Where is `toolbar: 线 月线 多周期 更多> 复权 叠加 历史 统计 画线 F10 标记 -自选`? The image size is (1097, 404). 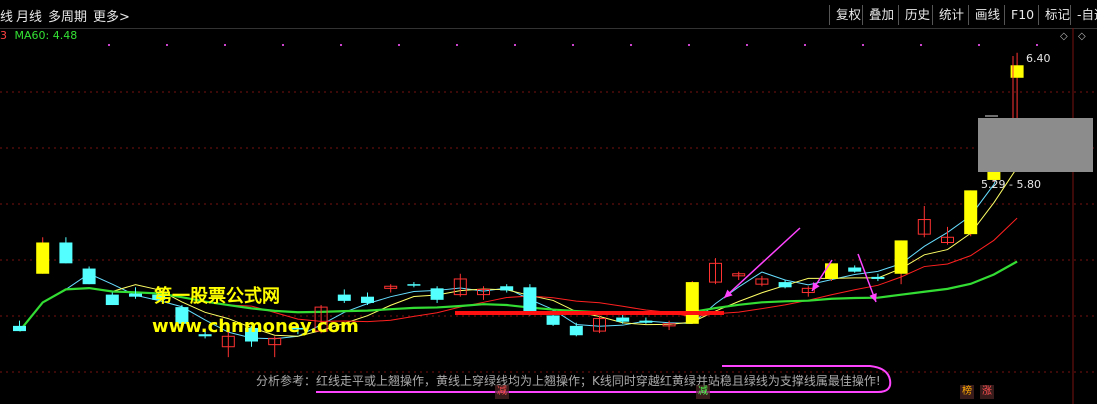
toolbar: 线 月线 多周期 更多> 复权 叠加 历史 统计 画线 F10 标记 -自选 is located at coordinates (548, 14).